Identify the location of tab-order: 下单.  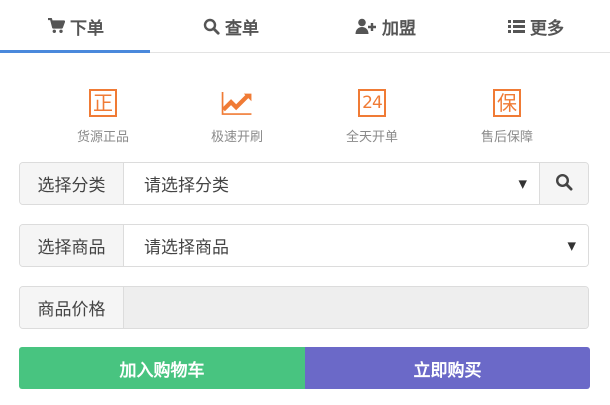
(75, 26).